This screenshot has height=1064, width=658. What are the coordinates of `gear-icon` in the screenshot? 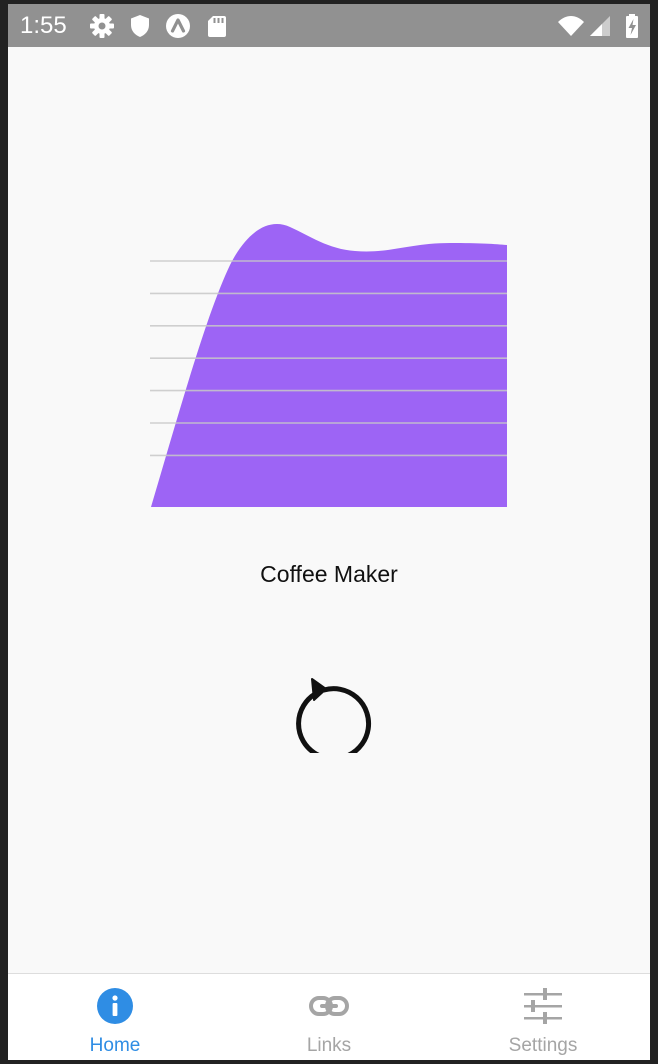 It's located at (102, 26).